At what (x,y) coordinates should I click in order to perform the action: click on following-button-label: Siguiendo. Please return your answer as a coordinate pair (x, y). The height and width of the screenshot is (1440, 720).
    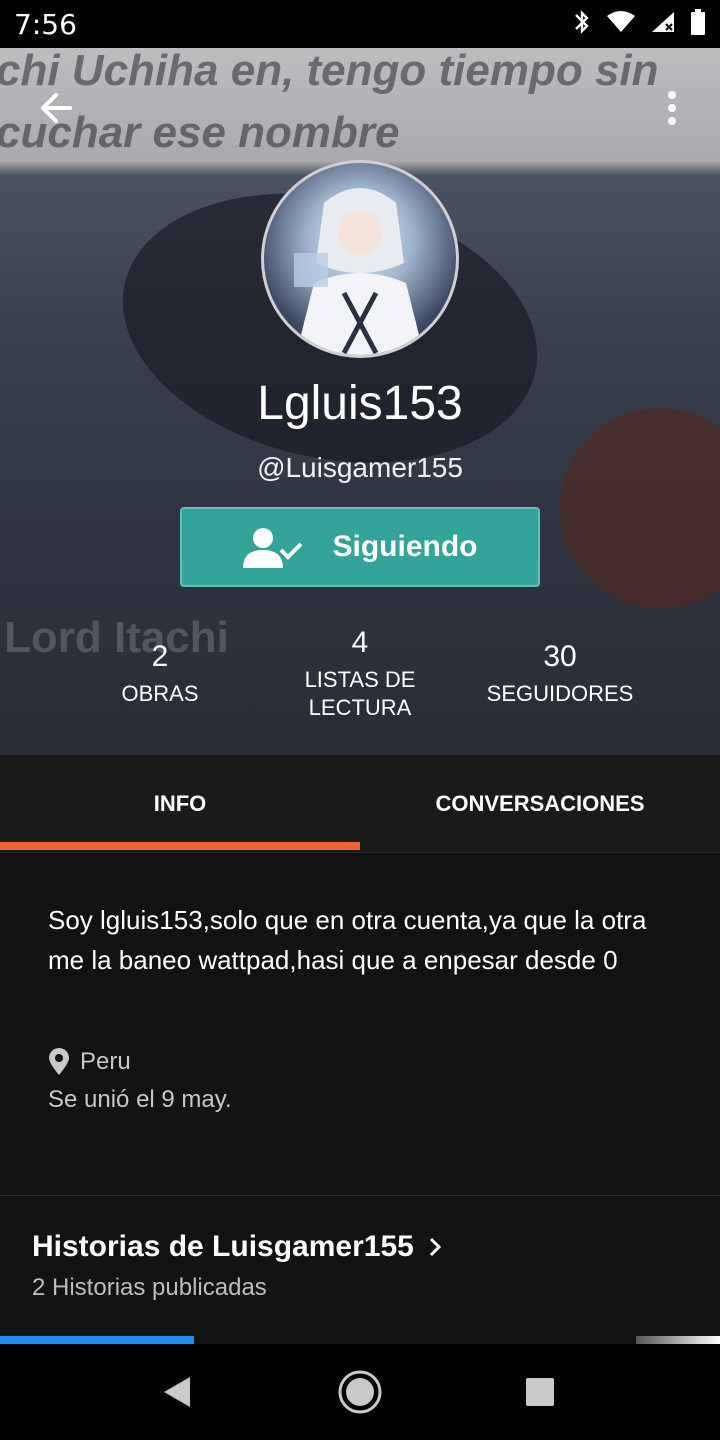
    Looking at the image, I should click on (405, 546).